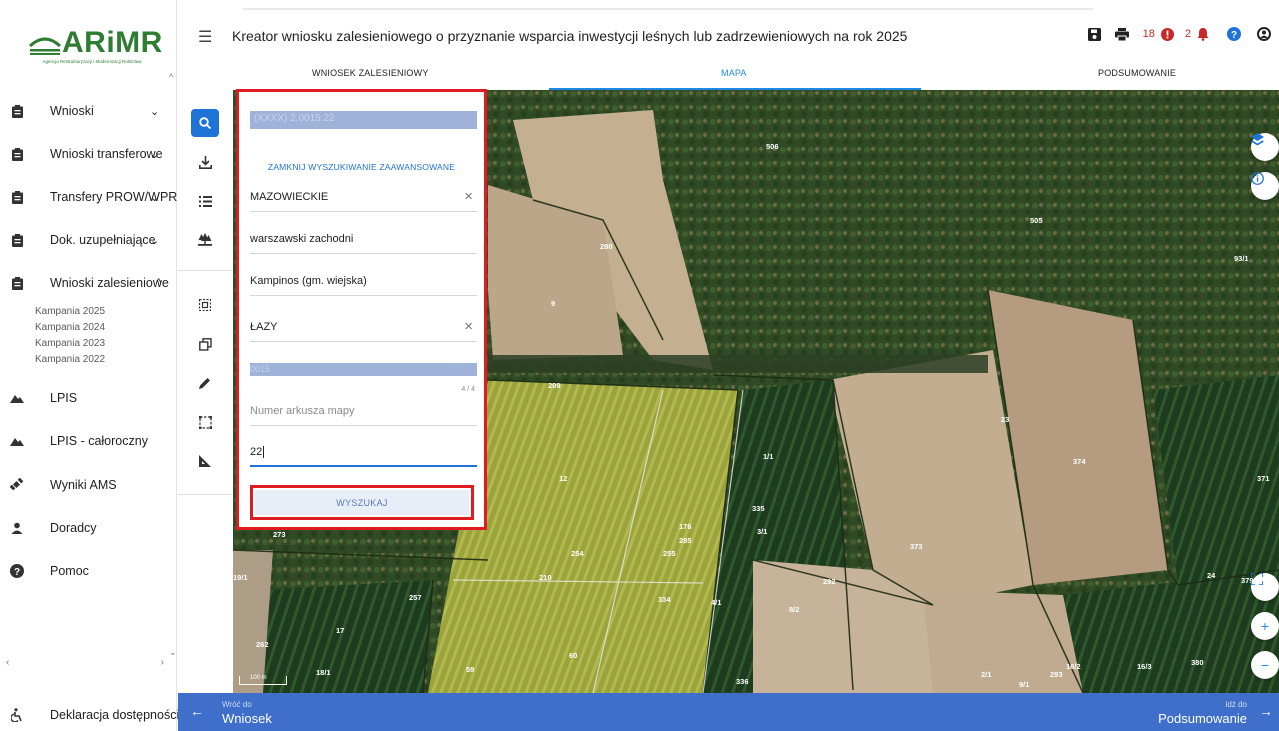 Image resolution: width=1279 pixels, height=731 pixels. Describe the element at coordinates (1211, 575) in the screenshot. I see `parcel-label: 24` at that location.